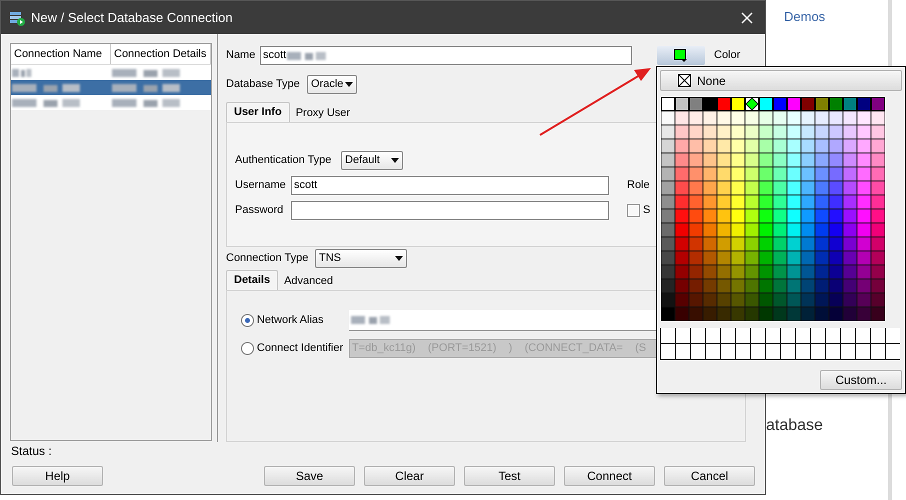 The image size is (906, 500). What do you see at coordinates (283, 160) in the screenshot?
I see `field-label: Authentication Type` at bounding box center [283, 160].